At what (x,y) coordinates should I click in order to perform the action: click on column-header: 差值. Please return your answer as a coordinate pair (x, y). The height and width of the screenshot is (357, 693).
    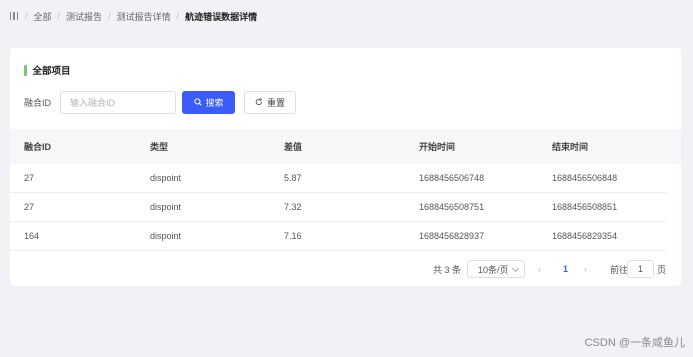
    Looking at the image, I should click on (293, 147).